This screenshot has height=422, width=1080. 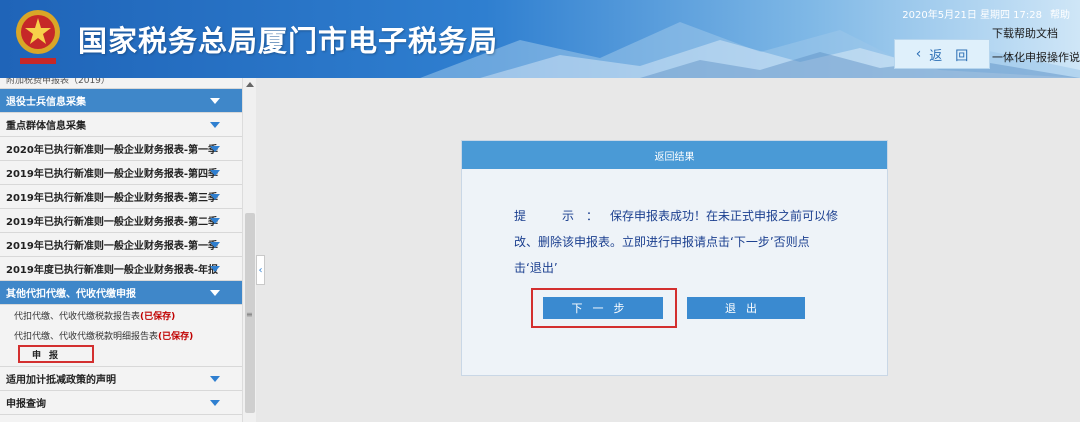 What do you see at coordinates (77, 316) in the screenshot?
I see `sidebar-subitem-label: 代扣代缴、代收代缴税款报告表` at bounding box center [77, 316].